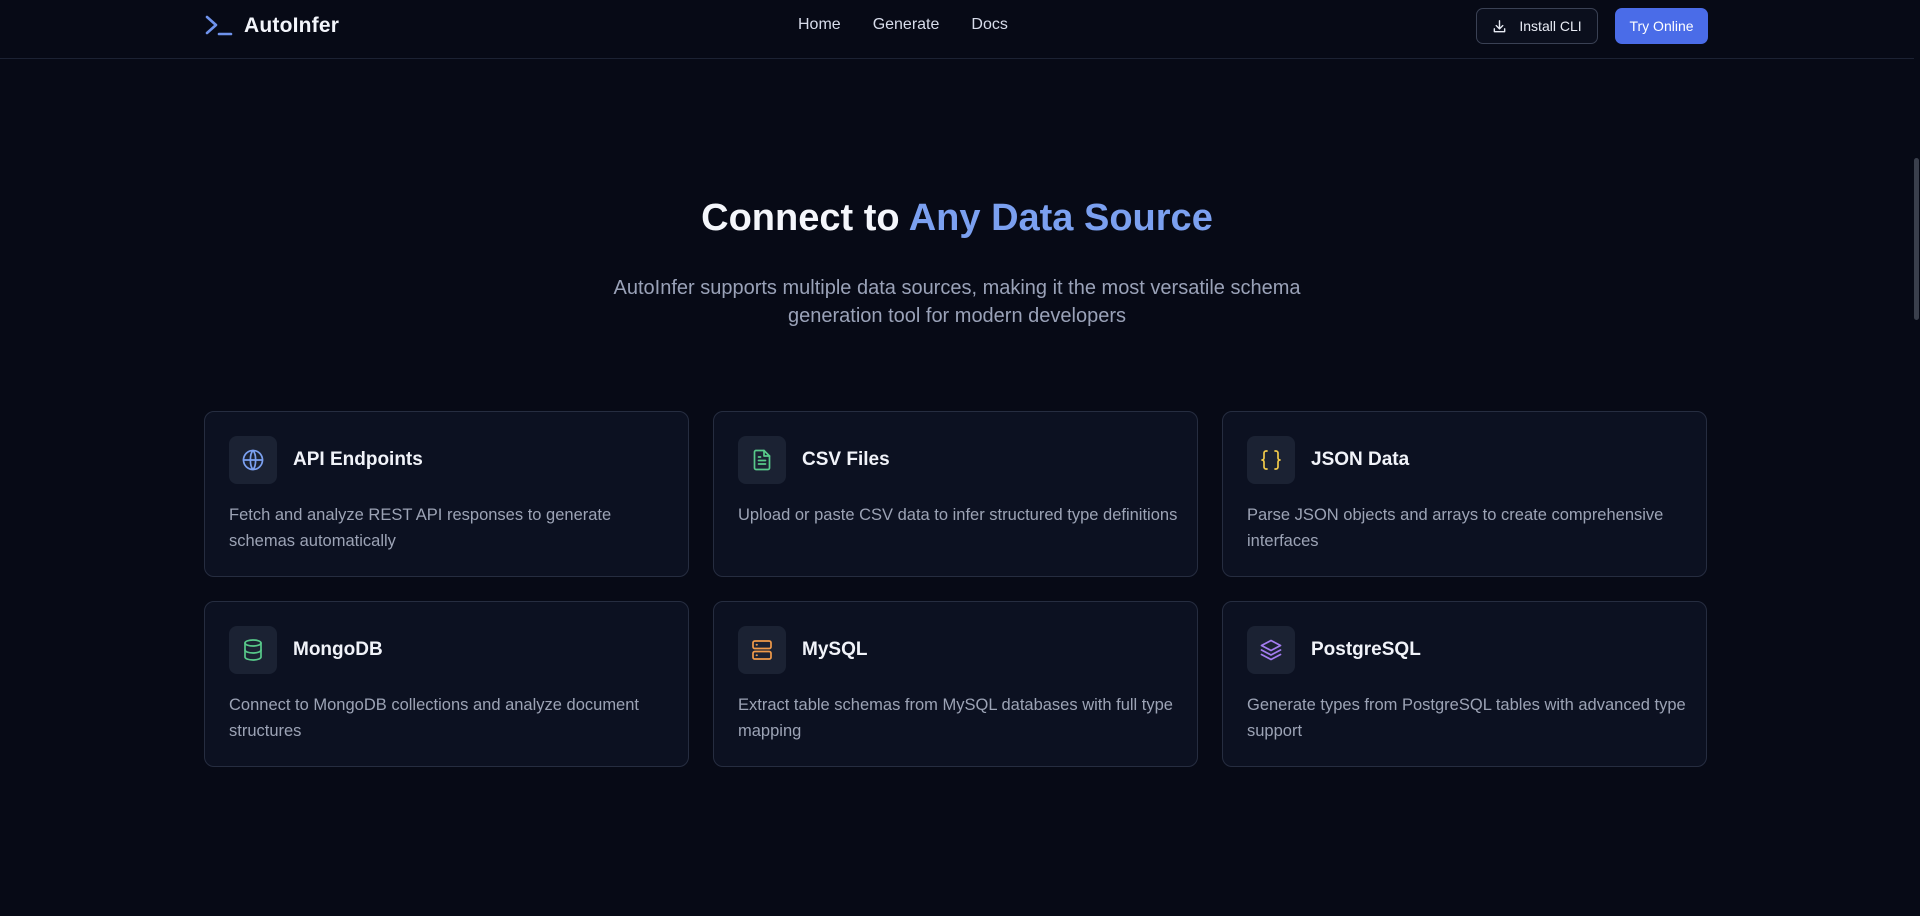 The width and height of the screenshot is (1920, 916). What do you see at coordinates (1500, 25) in the screenshot?
I see `download-icon` at bounding box center [1500, 25].